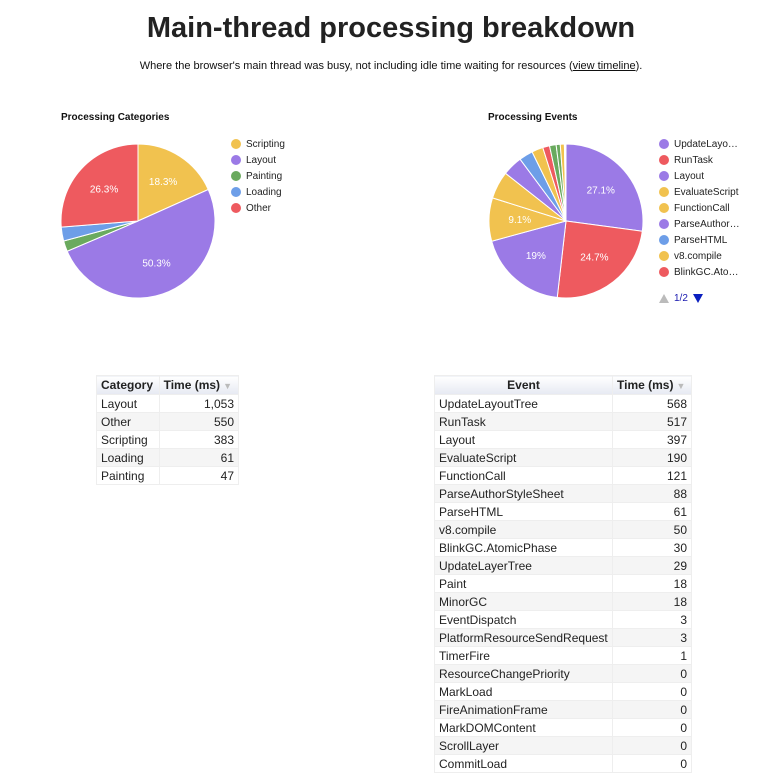 The height and width of the screenshot is (784, 782). I want to click on row-label: MinorGC, so click(523, 601).